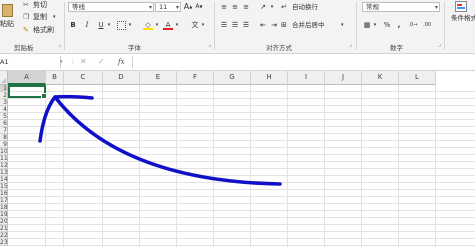 This screenshot has height=247, width=475. I want to click on align-bottom-icon: ≡, so click(246, 7).